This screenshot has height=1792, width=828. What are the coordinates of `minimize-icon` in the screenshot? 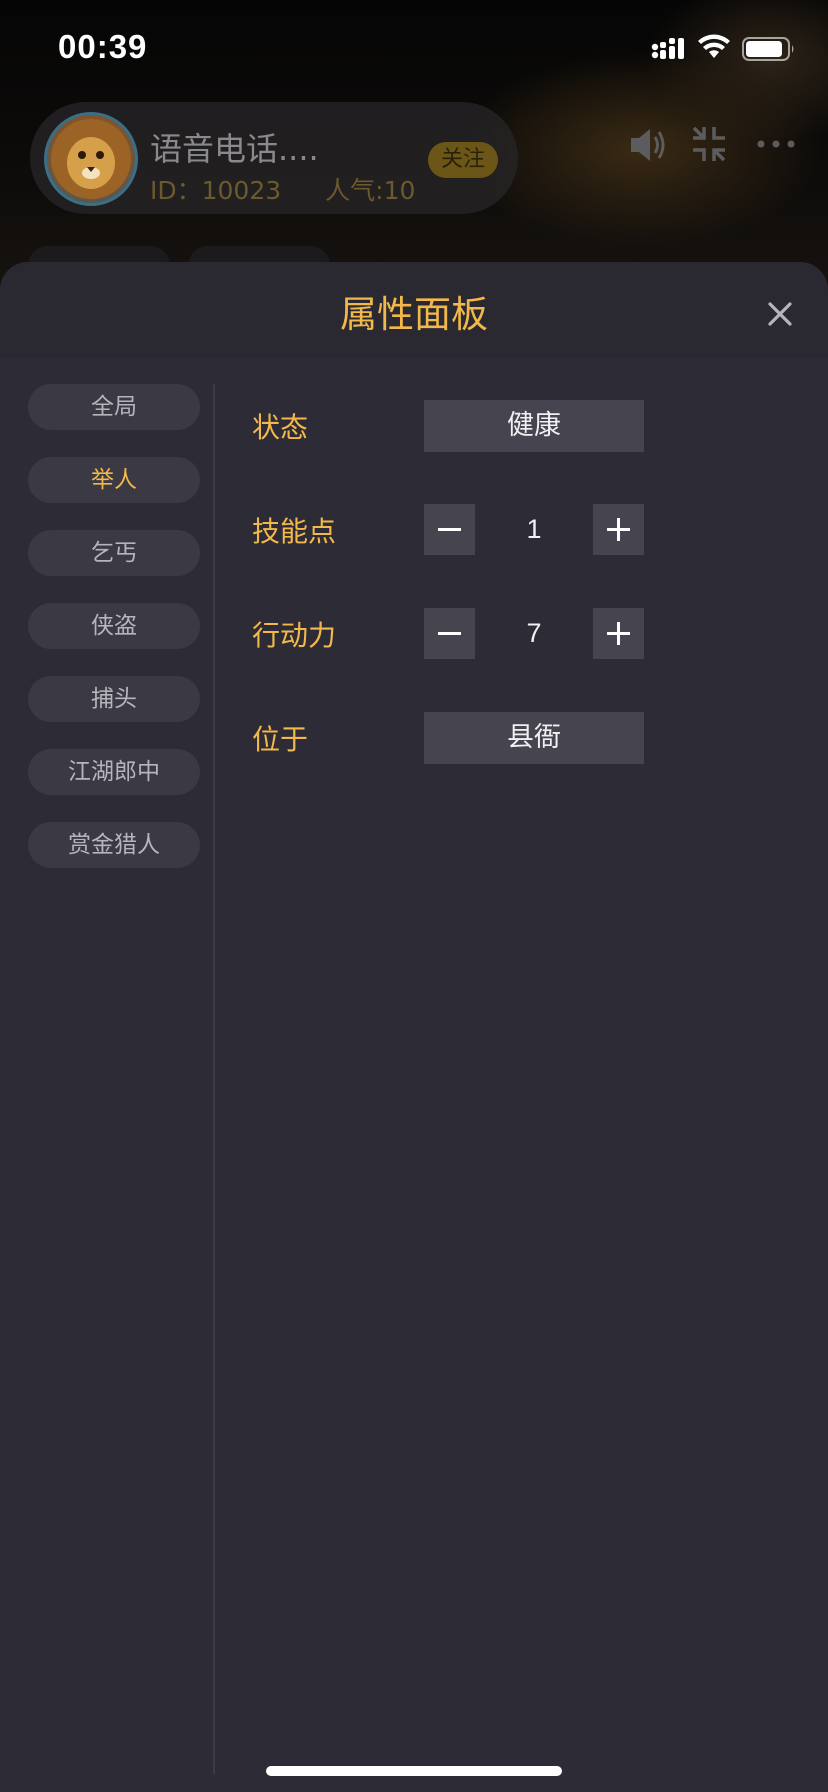 It's located at (709, 144).